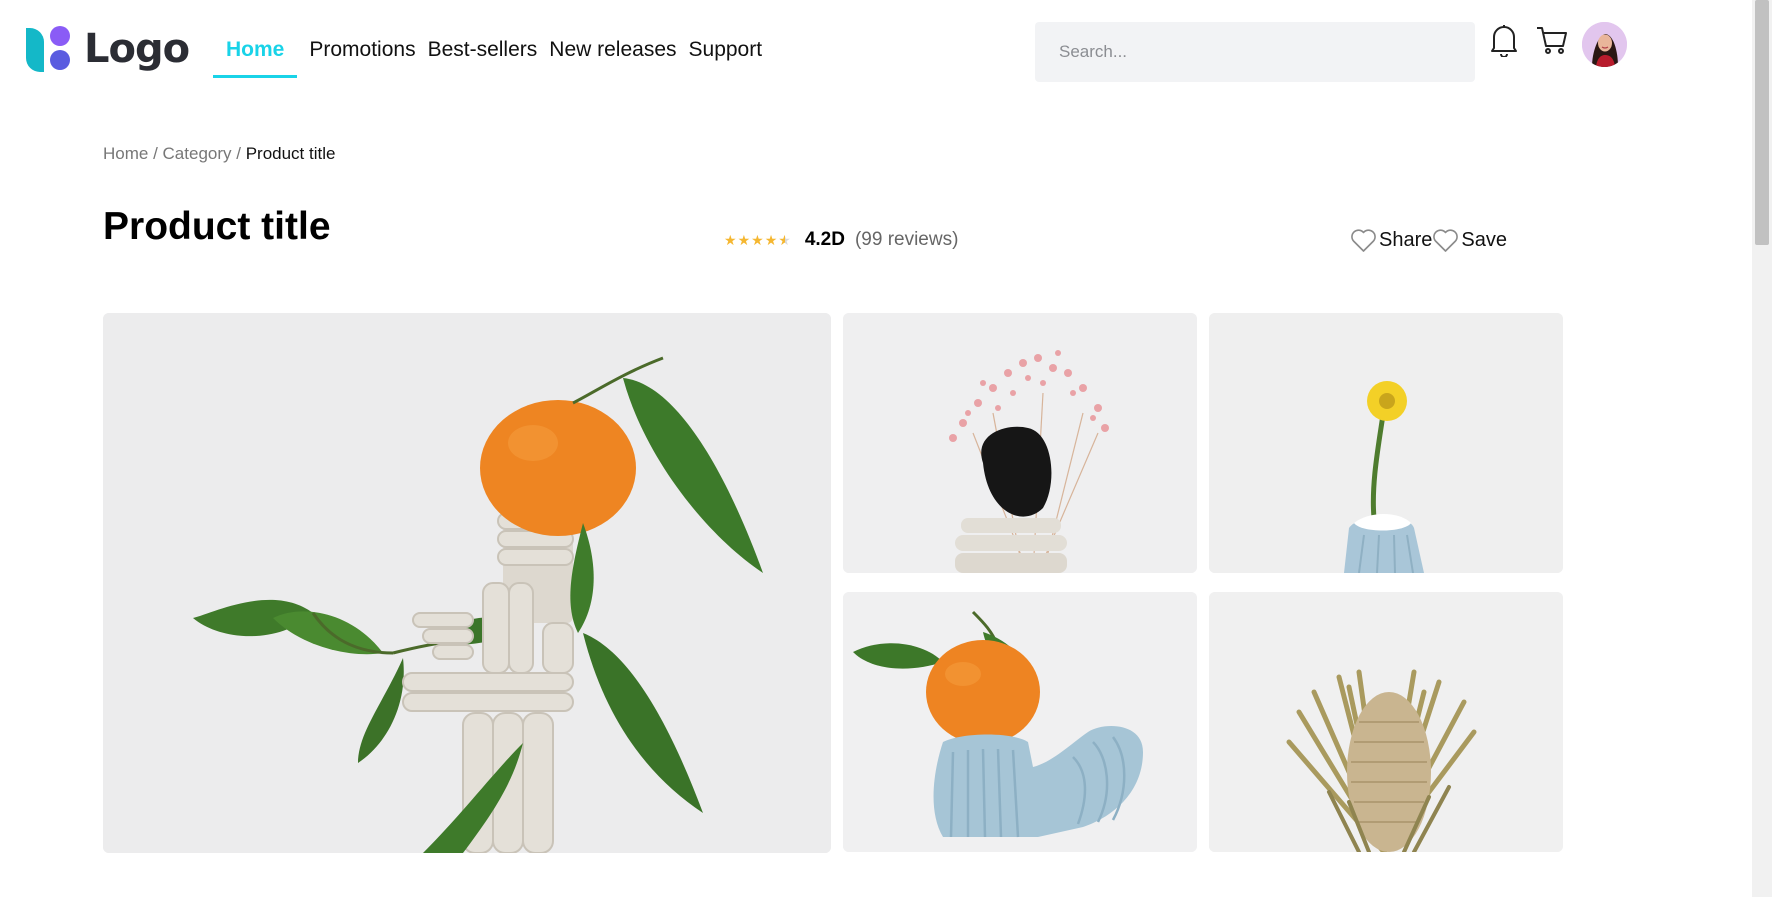 This screenshot has width=1772, height=897. What do you see at coordinates (612, 54) in the screenshot?
I see `nav-item-new-releases: New releases` at bounding box center [612, 54].